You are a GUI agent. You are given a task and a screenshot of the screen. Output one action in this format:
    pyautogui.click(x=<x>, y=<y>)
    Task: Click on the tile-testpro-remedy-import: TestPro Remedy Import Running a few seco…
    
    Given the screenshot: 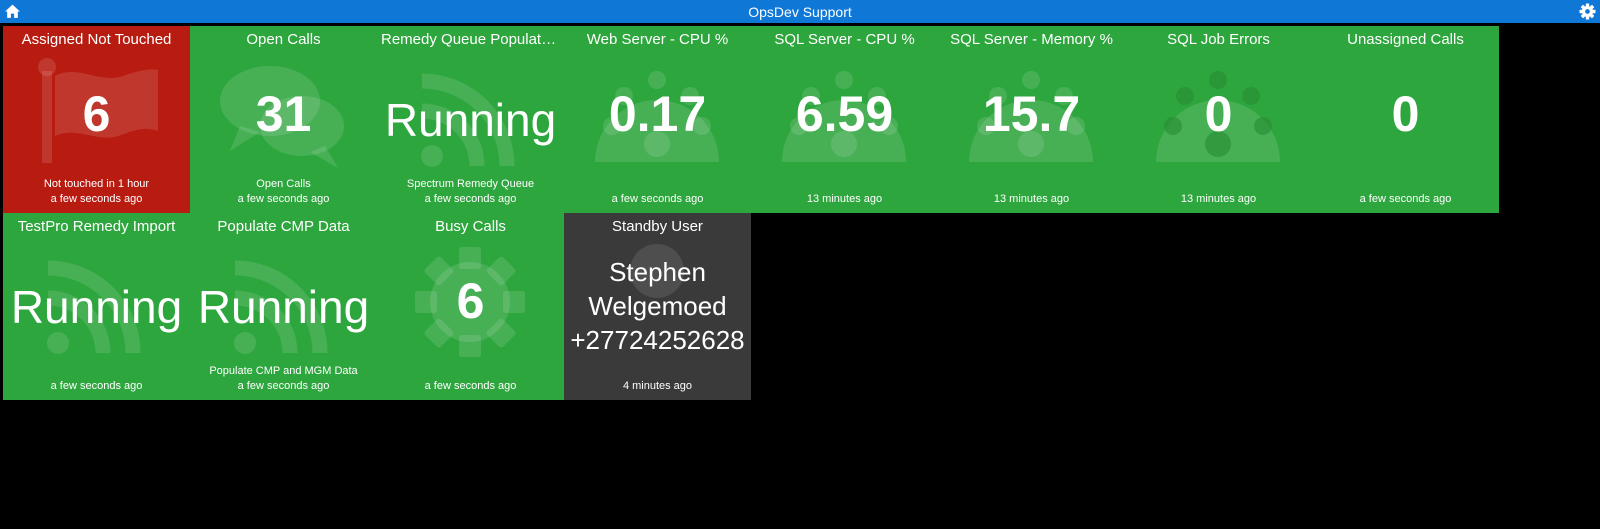 What is the action you would take?
    pyautogui.click(x=96, y=306)
    